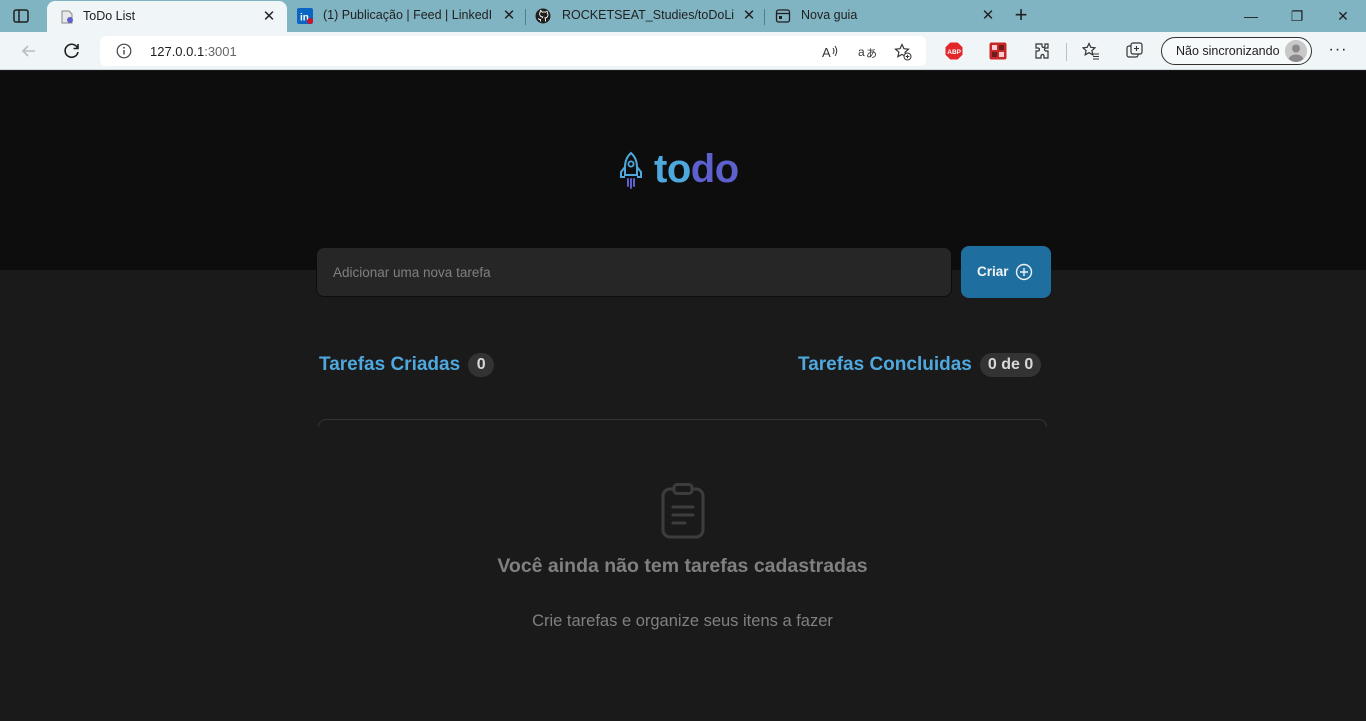 The image size is (1366, 721). I want to click on clipboard-icon, so click(682, 511).